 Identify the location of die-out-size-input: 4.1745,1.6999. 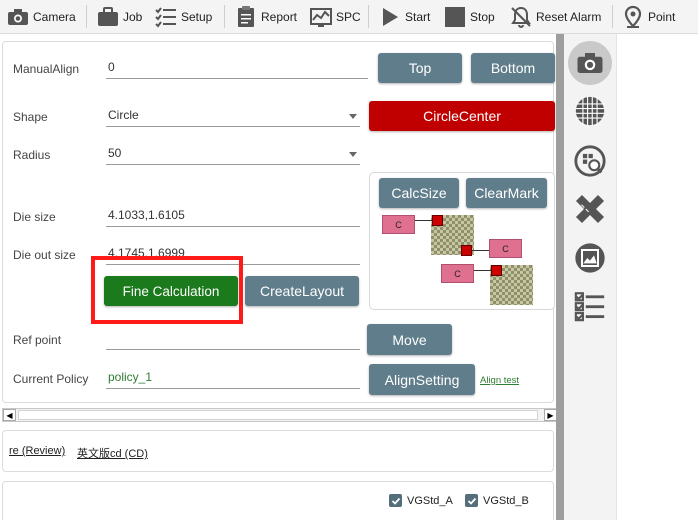
(233, 254).